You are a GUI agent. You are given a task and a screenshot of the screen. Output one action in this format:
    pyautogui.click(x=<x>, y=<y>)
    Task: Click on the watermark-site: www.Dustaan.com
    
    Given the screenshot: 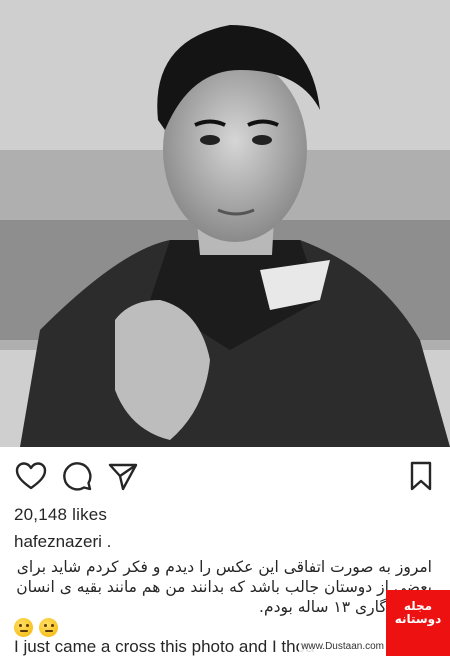 What is the action you would take?
    pyautogui.click(x=342, y=646)
    